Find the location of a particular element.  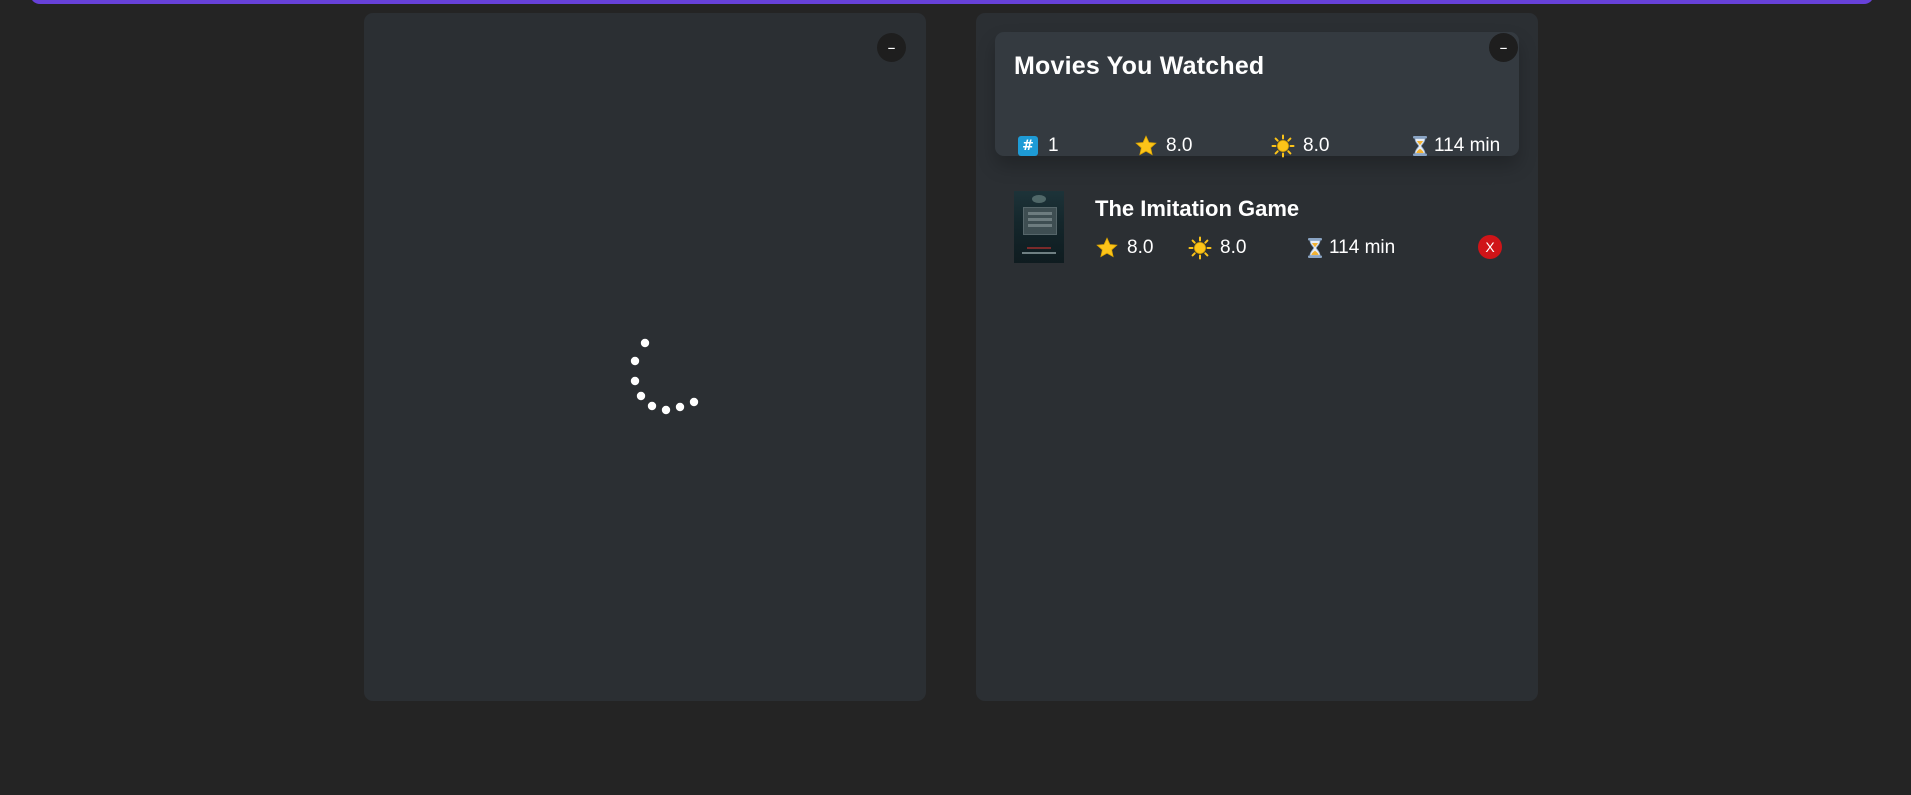

hash-icon: # is located at coordinates (1028, 146).